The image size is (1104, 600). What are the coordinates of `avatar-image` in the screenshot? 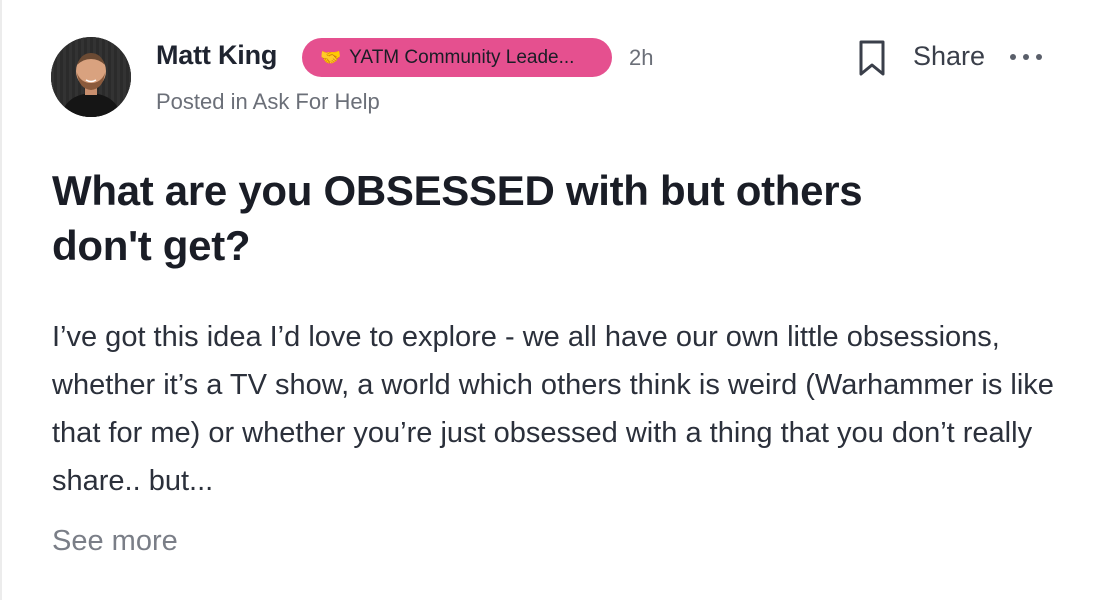 It's located at (91, 77).